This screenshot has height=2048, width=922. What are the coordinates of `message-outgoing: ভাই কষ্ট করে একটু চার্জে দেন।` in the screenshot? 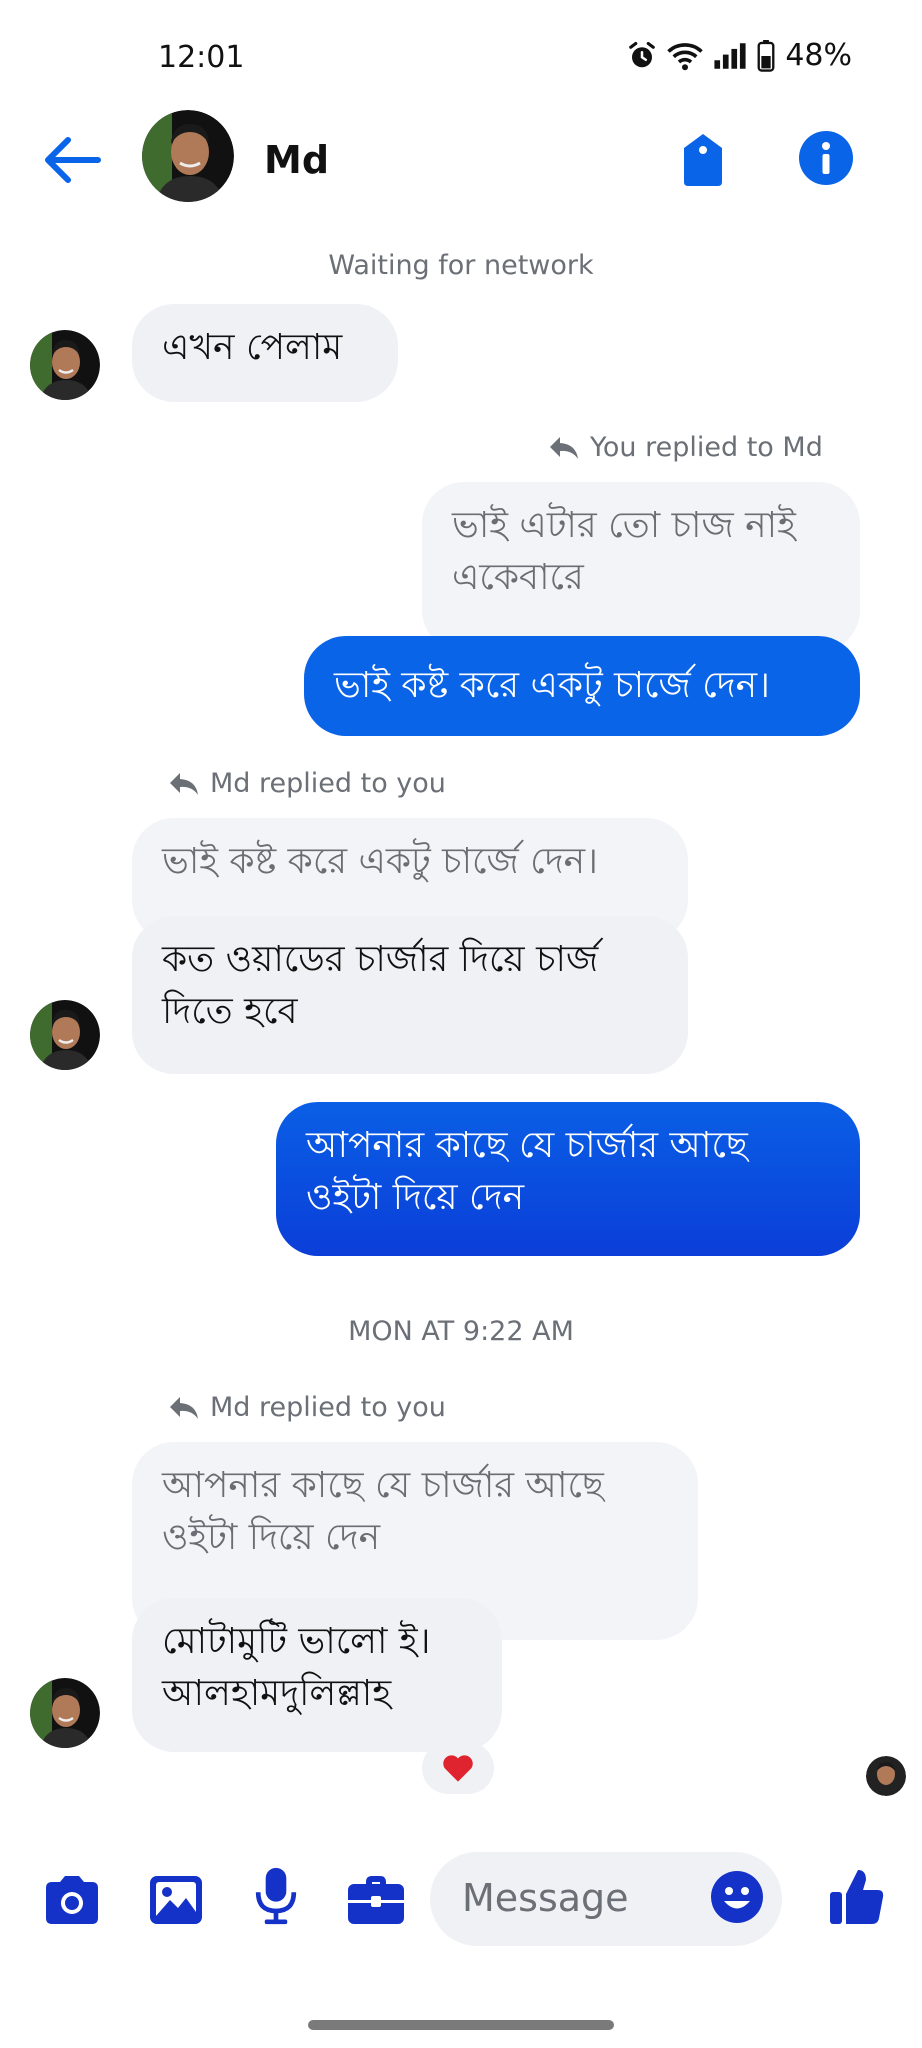 It's located at (582, 686).